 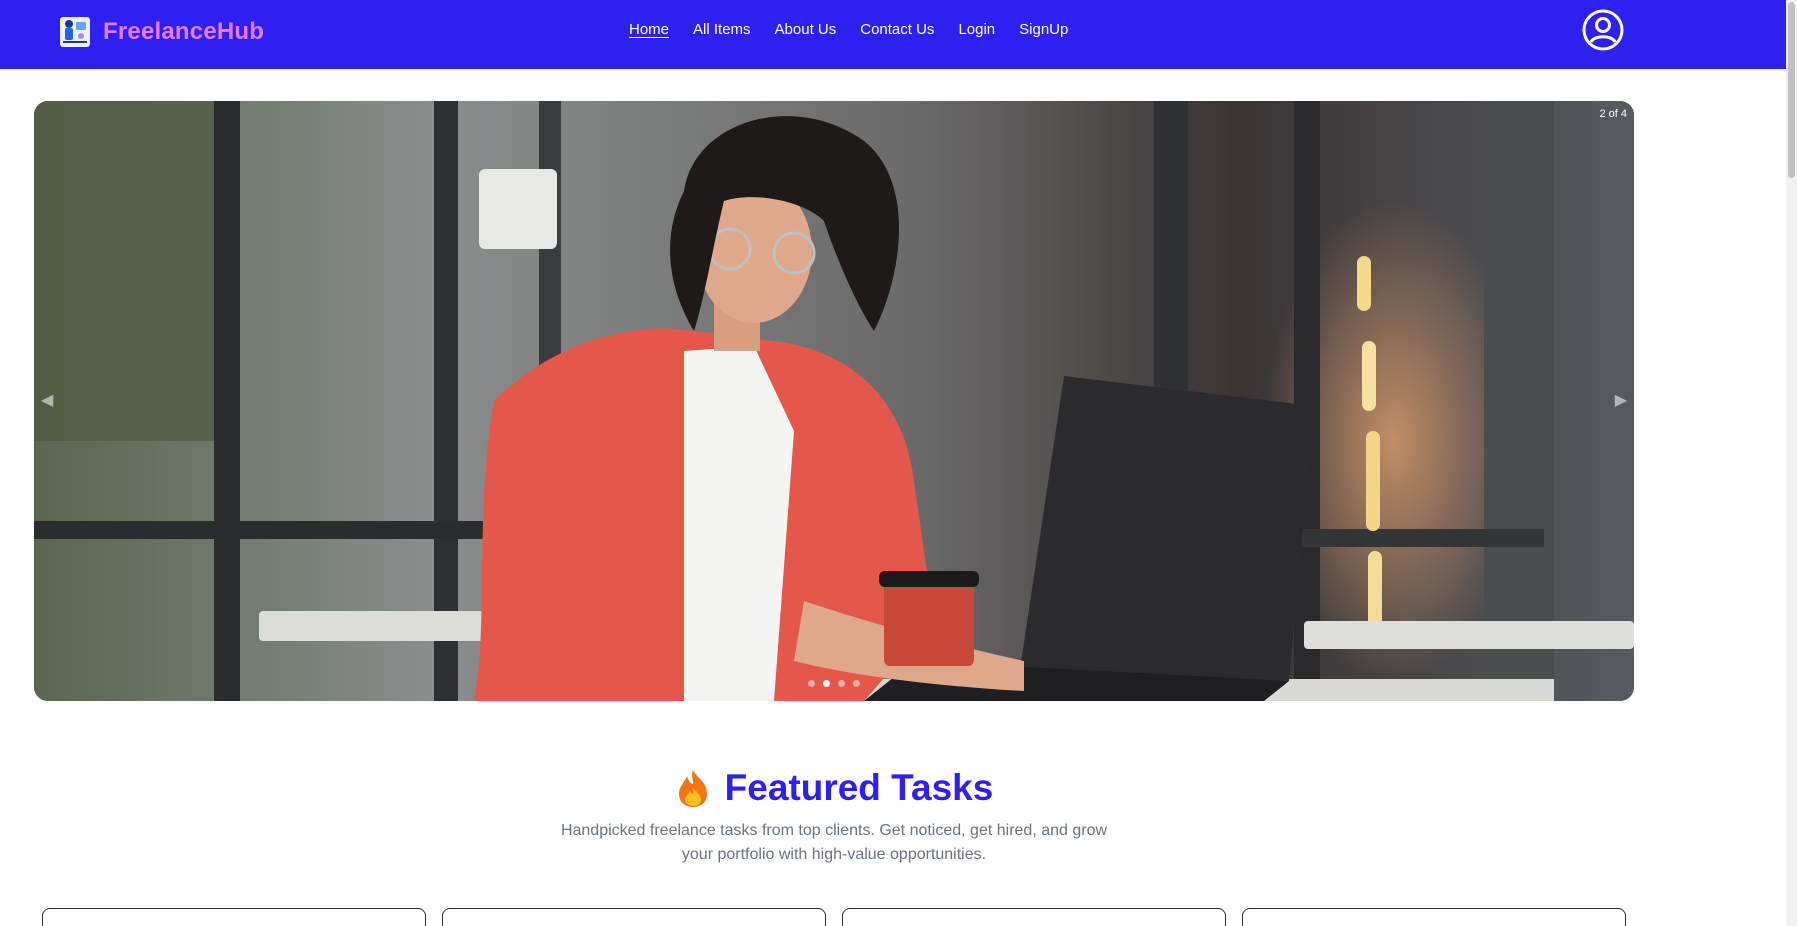 What do you see at coordinates (1791, 90) in the screenshot?
I see `scrollbar-thumb` at bounding box center [1791, 90].